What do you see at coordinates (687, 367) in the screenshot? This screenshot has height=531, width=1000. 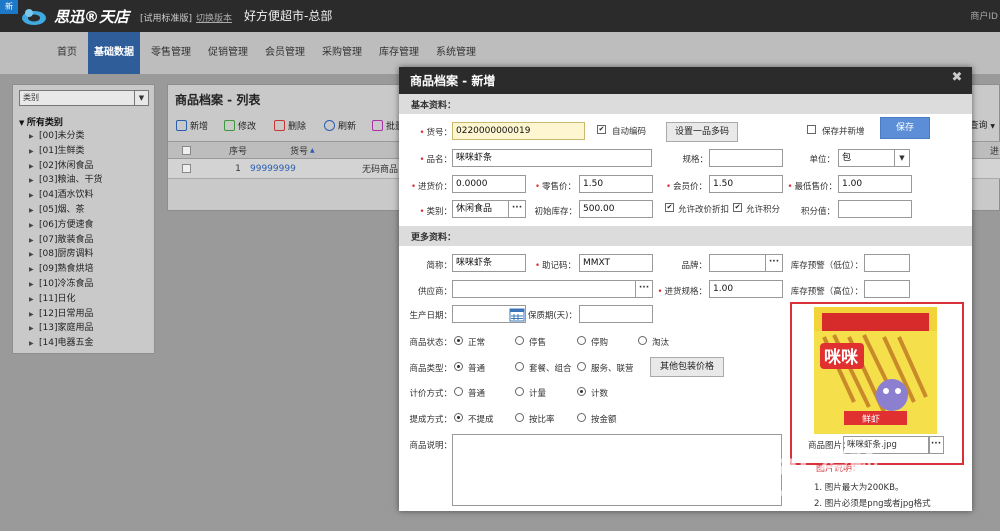 I see `other-pack-price-button: 其他包装价格` at bounding box center [687, 367].